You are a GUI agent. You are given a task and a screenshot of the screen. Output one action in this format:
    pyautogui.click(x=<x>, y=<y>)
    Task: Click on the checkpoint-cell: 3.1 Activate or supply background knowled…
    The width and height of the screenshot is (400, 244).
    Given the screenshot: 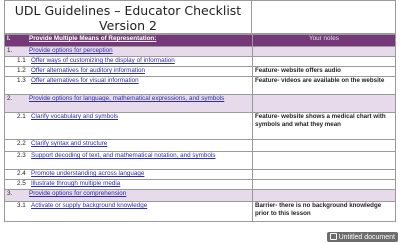 What is the action you would take?
    pyautogui.click(x=128, y=211)
    